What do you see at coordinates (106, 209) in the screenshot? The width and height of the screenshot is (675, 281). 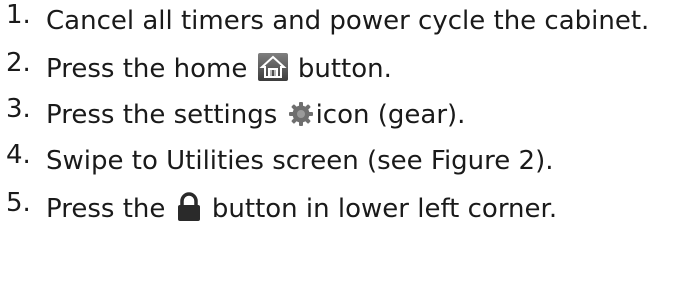 I see `step-text-before: Press the` at bounding box center [106, 209].